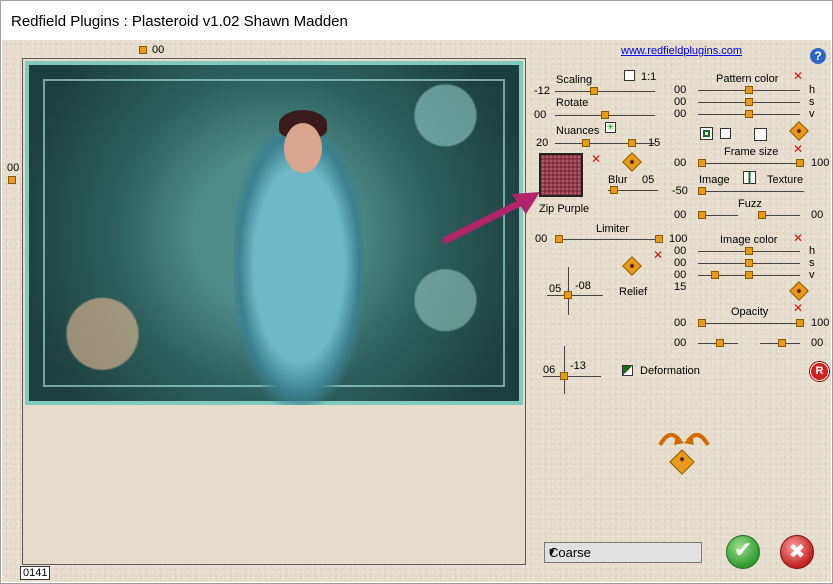  I want to click on preview-v-offset-value: 00, so click(13, 168).